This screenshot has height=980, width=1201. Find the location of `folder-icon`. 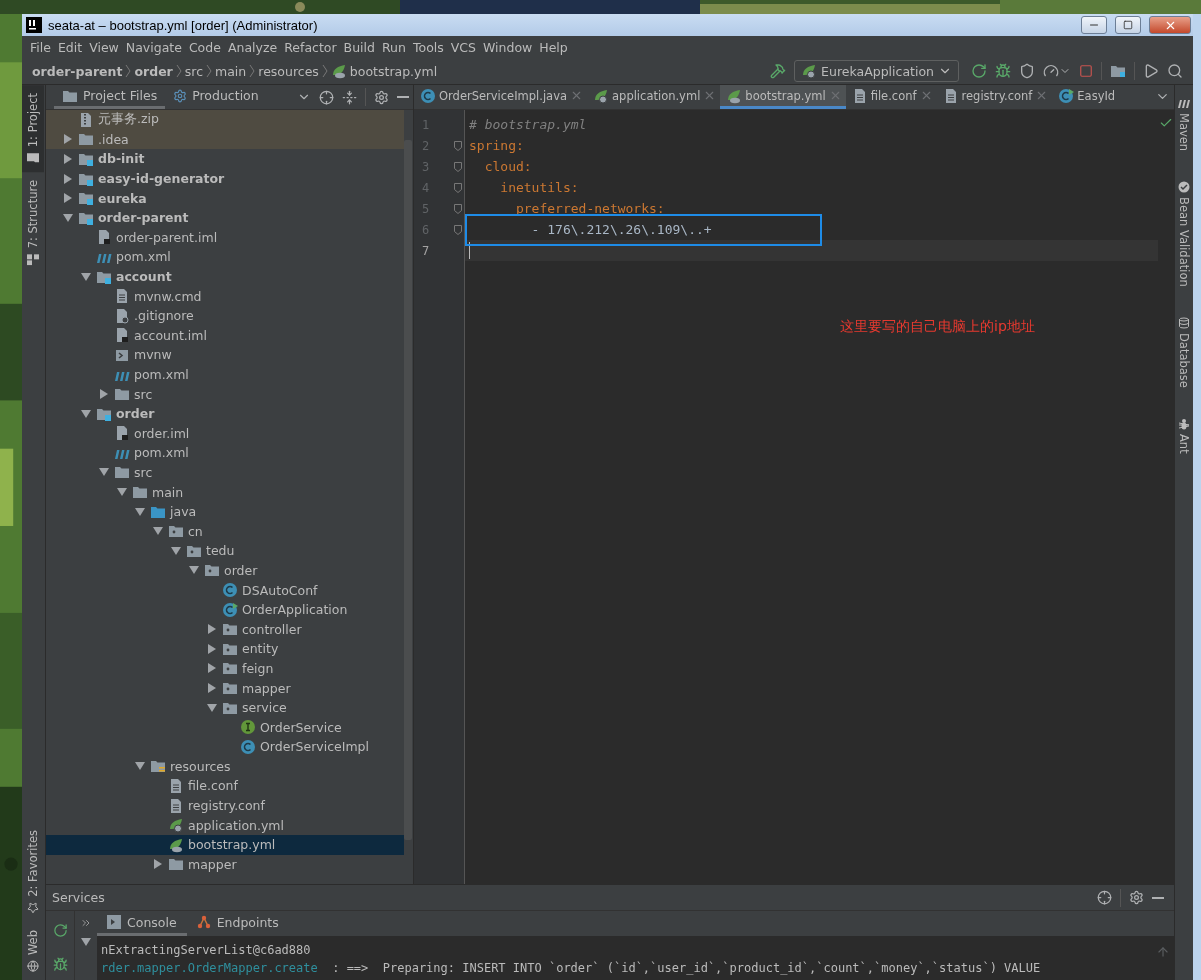

folder-icon is located at coordinates (176, 864).